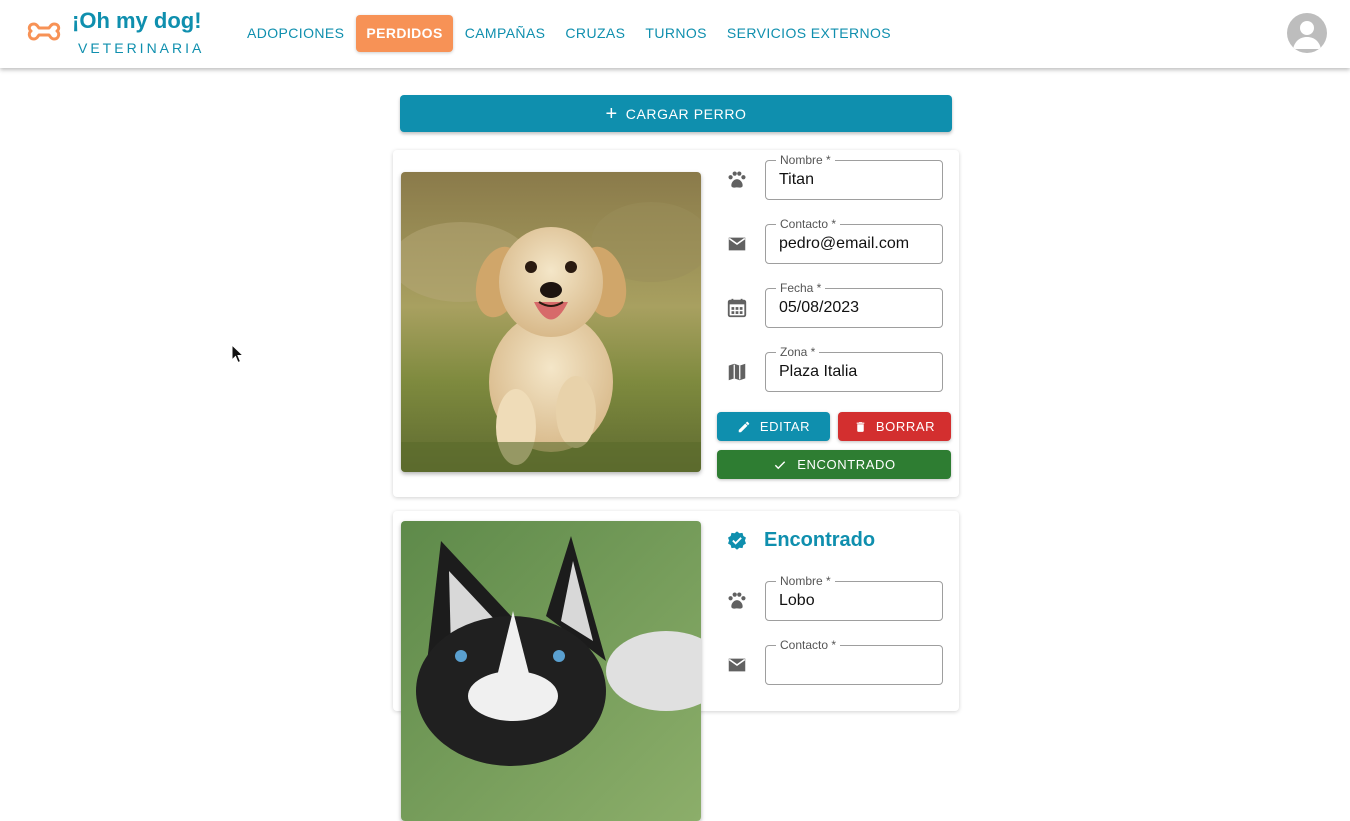 This screenshot has height=821, width=1350. Describe the element at coordinates (295, 33) in the screenshot. I see `nav-item-adopciones: ADOPCIONES` at that location.